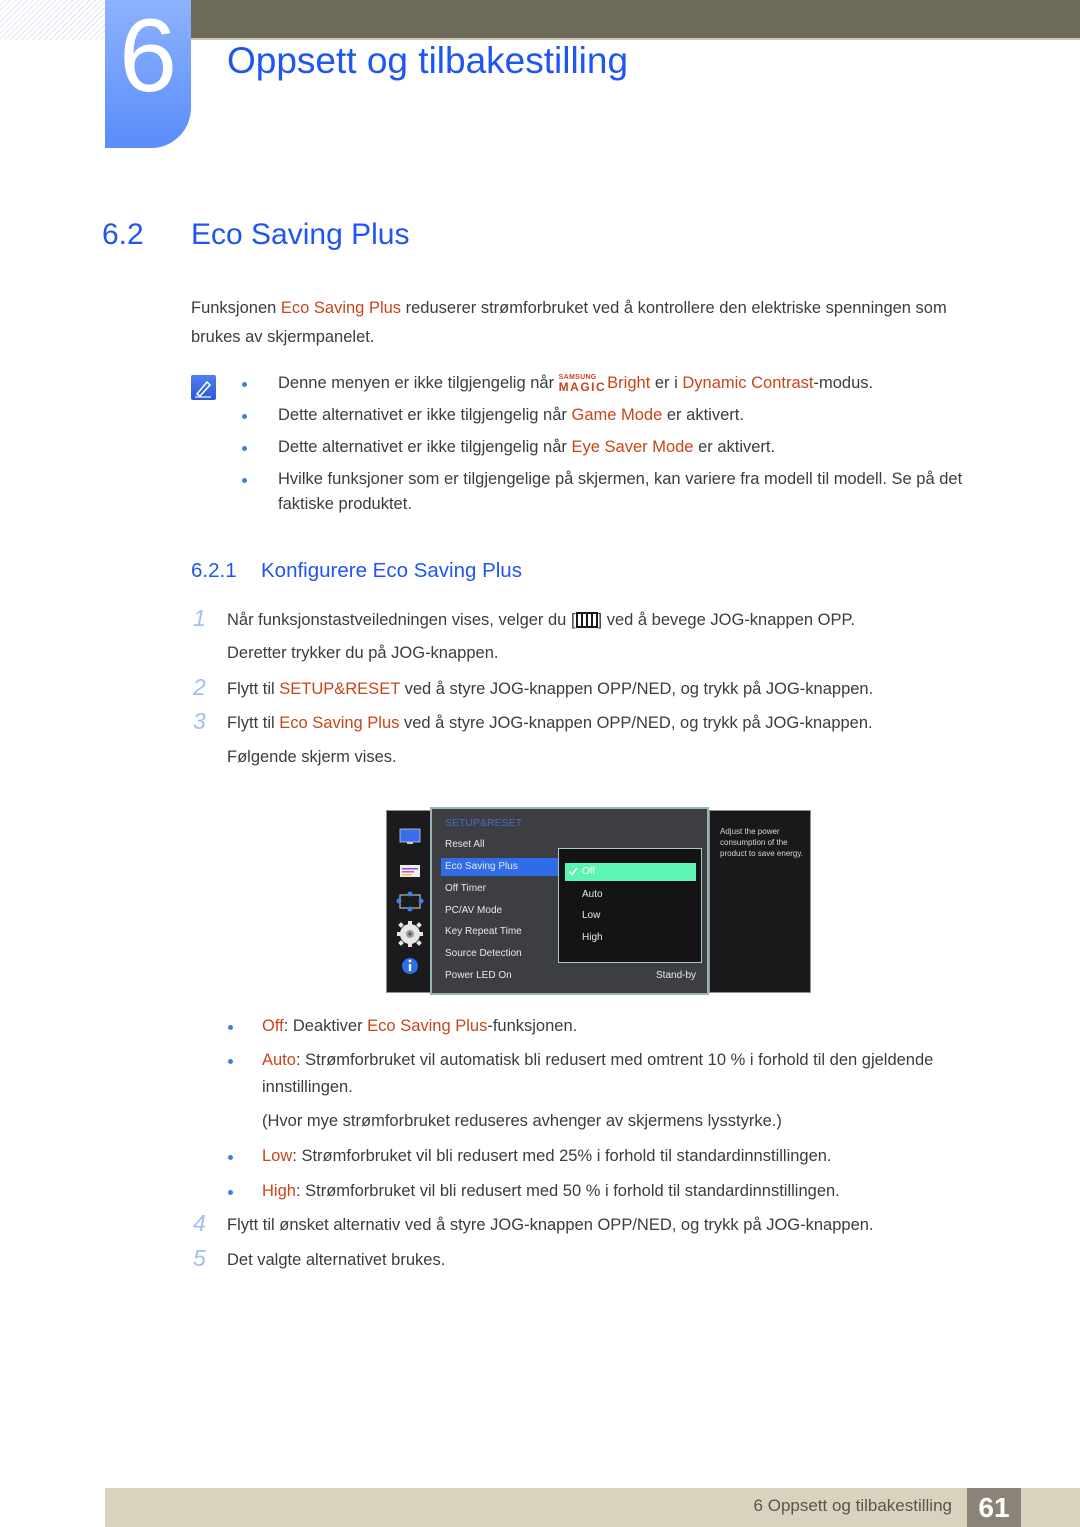 This screenshot has width=1080, height=1527. I want to click on note-highlight: Dynamic Contrast, so click(748, 383).